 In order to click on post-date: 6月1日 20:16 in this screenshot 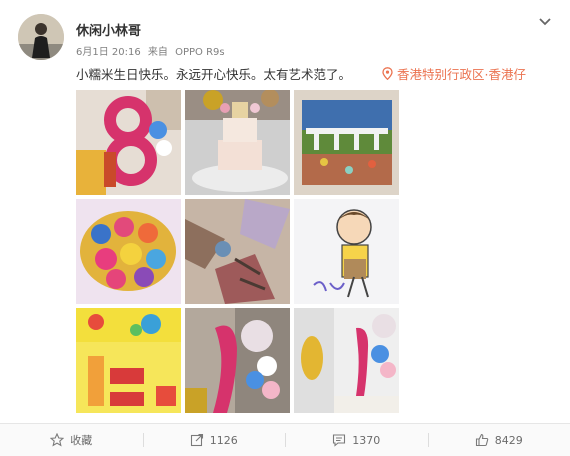, I will do `click(108, 52)`.